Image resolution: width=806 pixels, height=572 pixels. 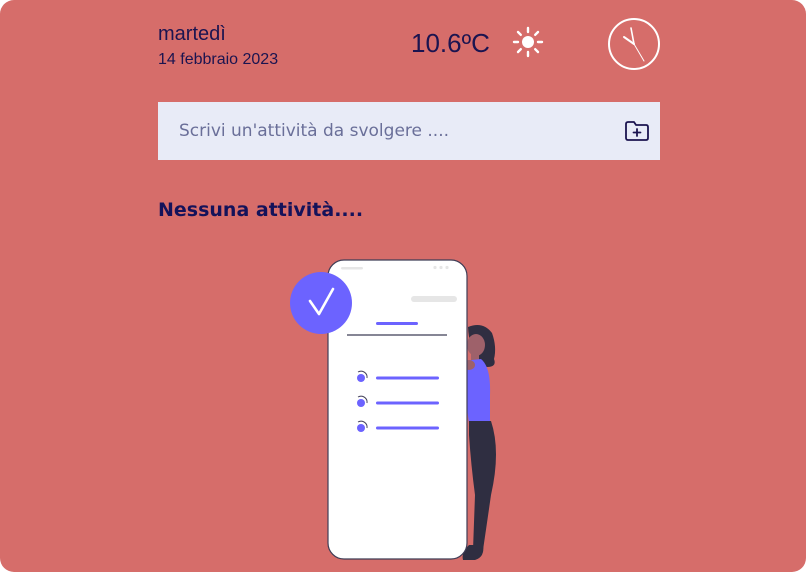 I want to click on task-input-bar, so click(x=409, y=131).